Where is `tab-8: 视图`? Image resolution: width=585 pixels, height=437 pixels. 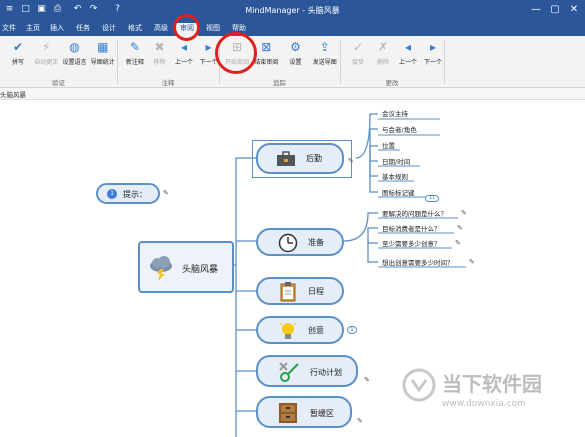
tab-8: 视图 is located at coordinates (213, 29).